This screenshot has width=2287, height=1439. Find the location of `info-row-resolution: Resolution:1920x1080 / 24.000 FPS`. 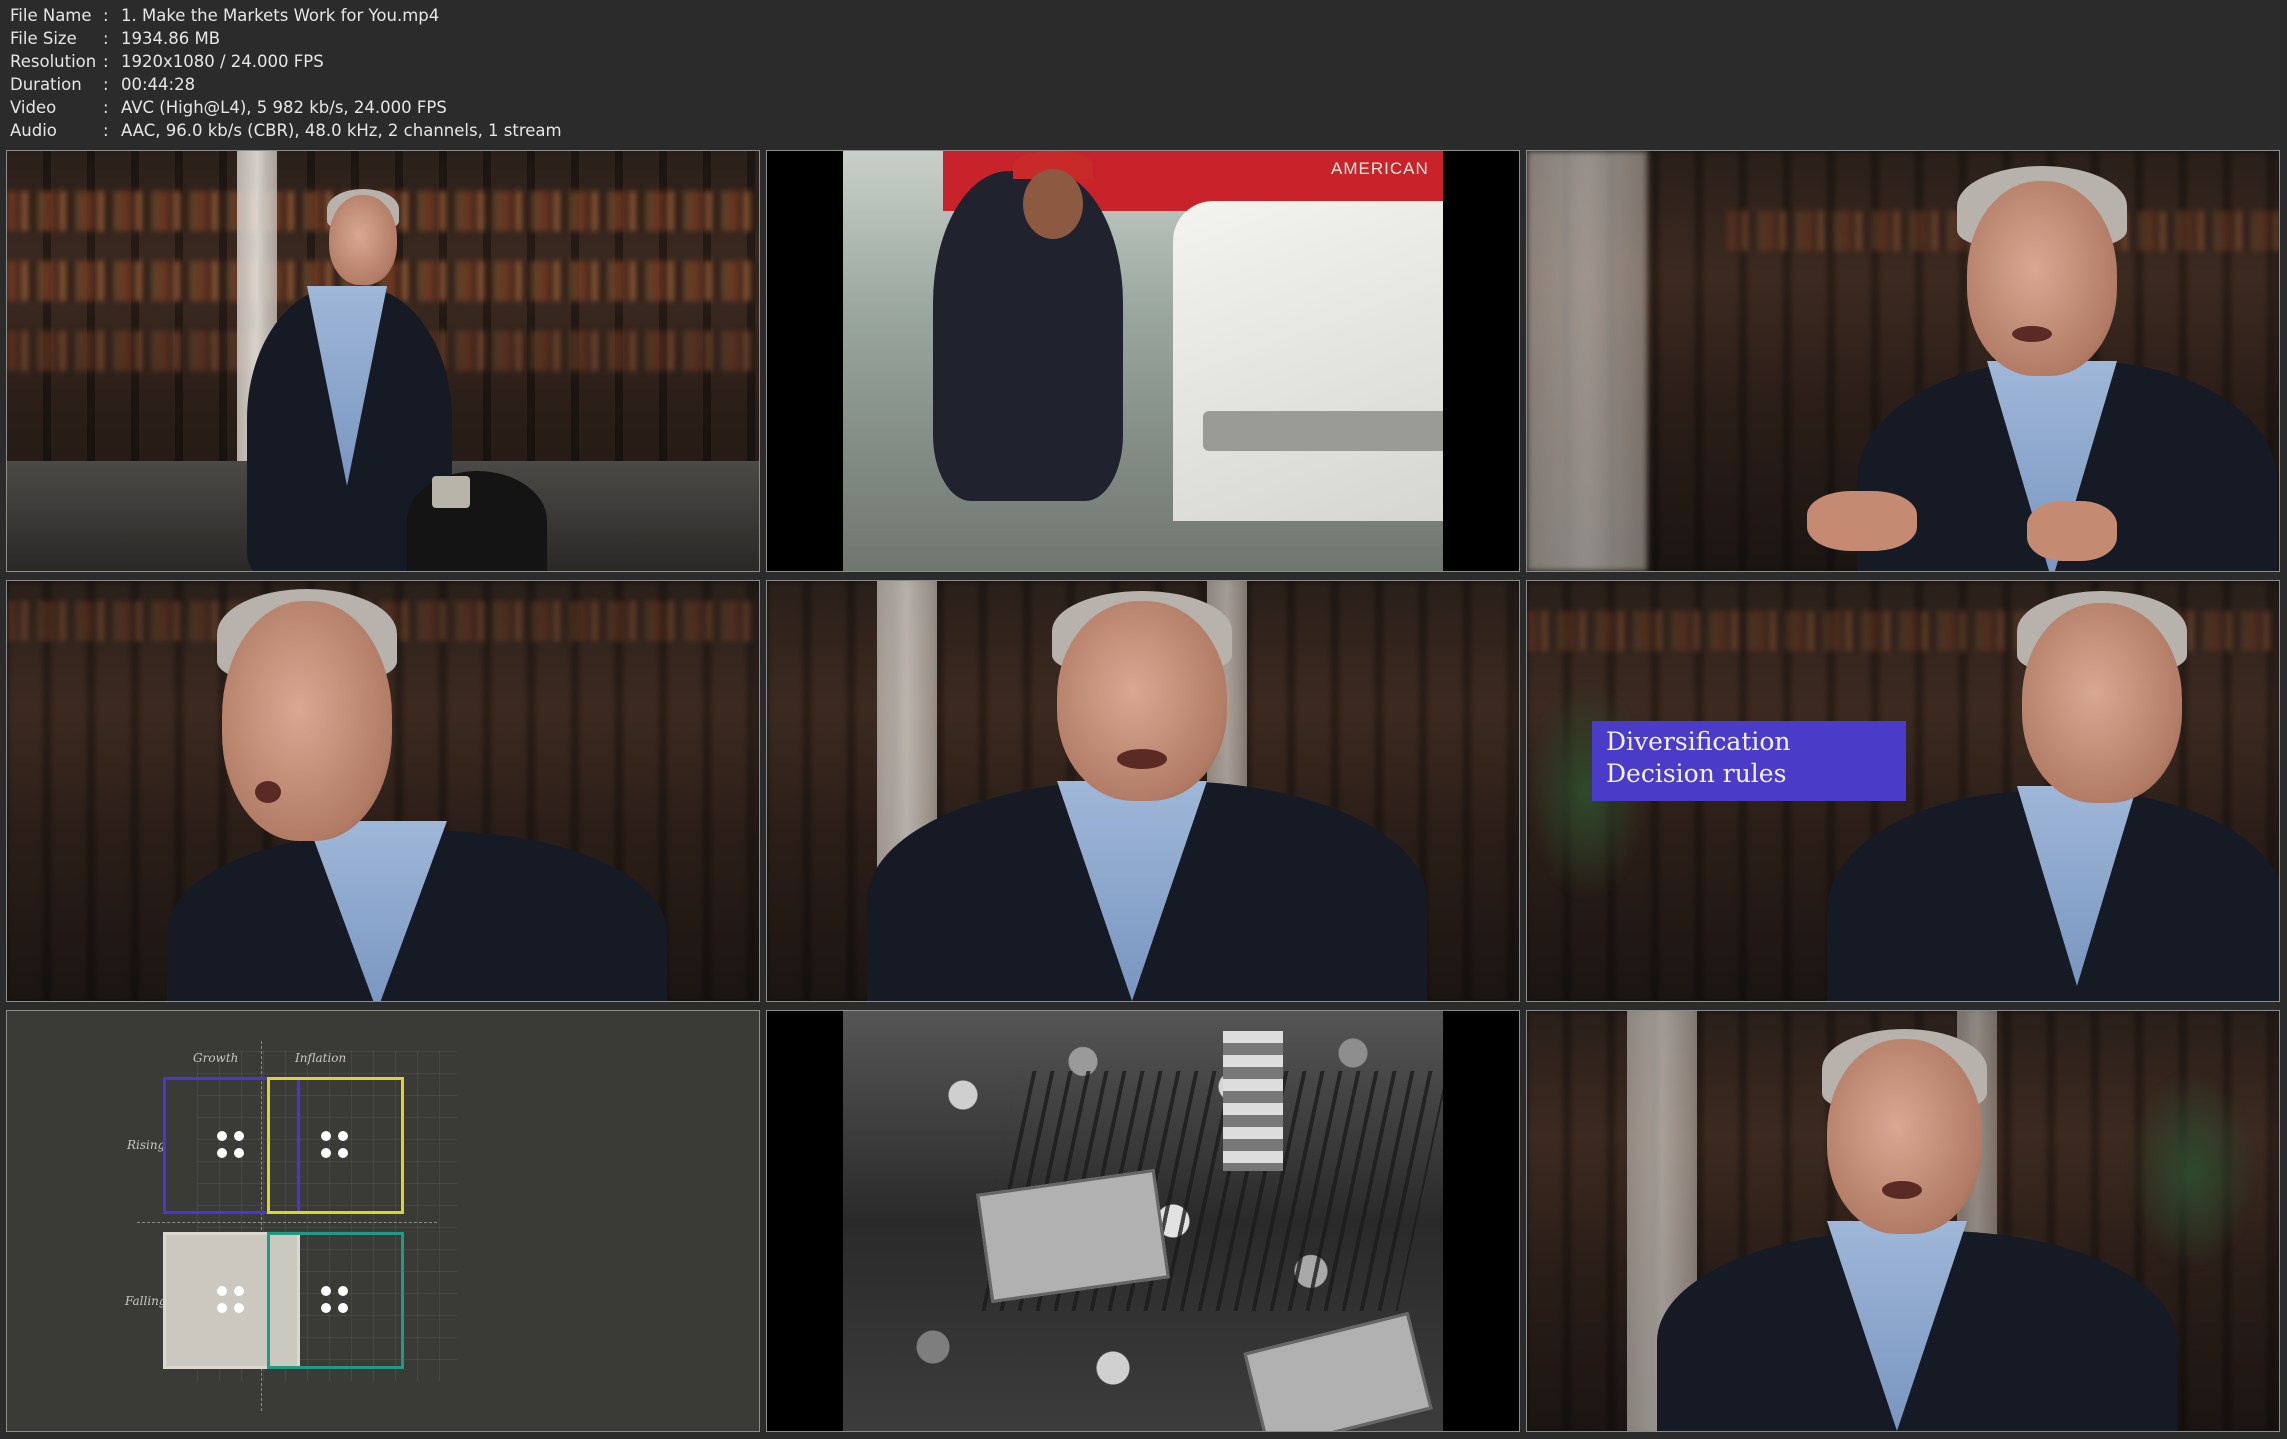

info-row-resolution: Resolution:1920x1080 / 24.000 FPS is located at coordinates (286, 61).